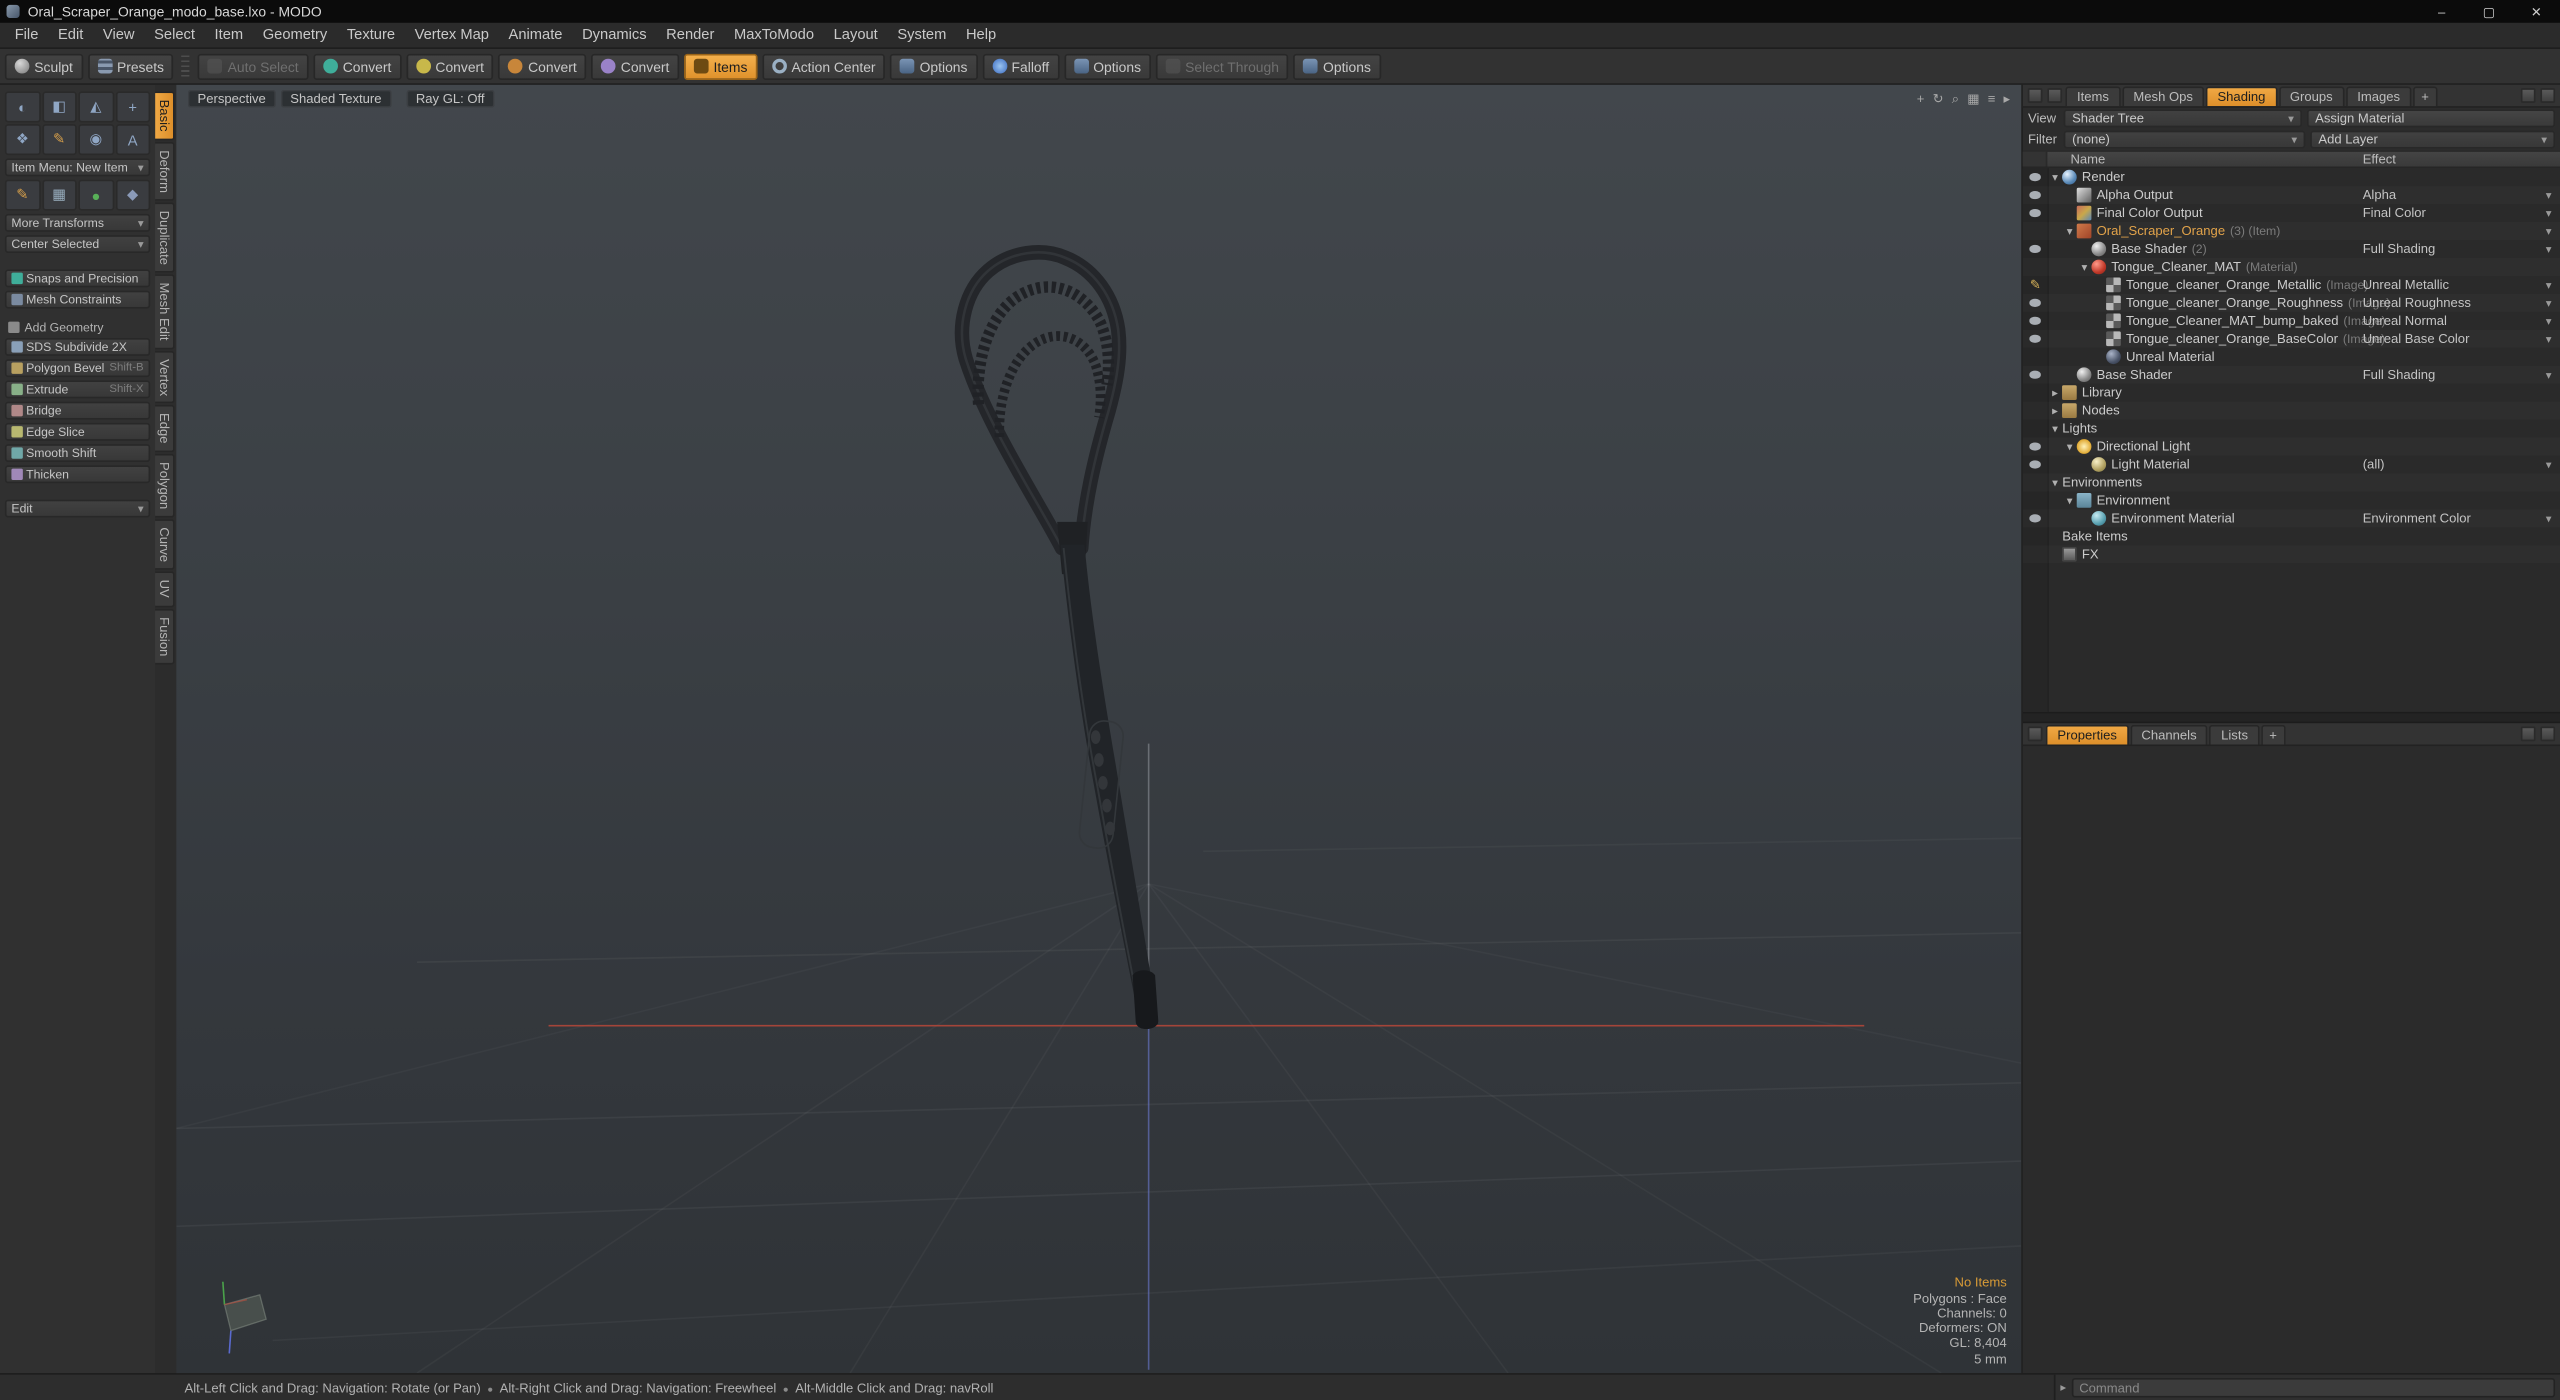 The image size is (2560, 1400). I want to click on tab-items: Items, so click(2093, 96).